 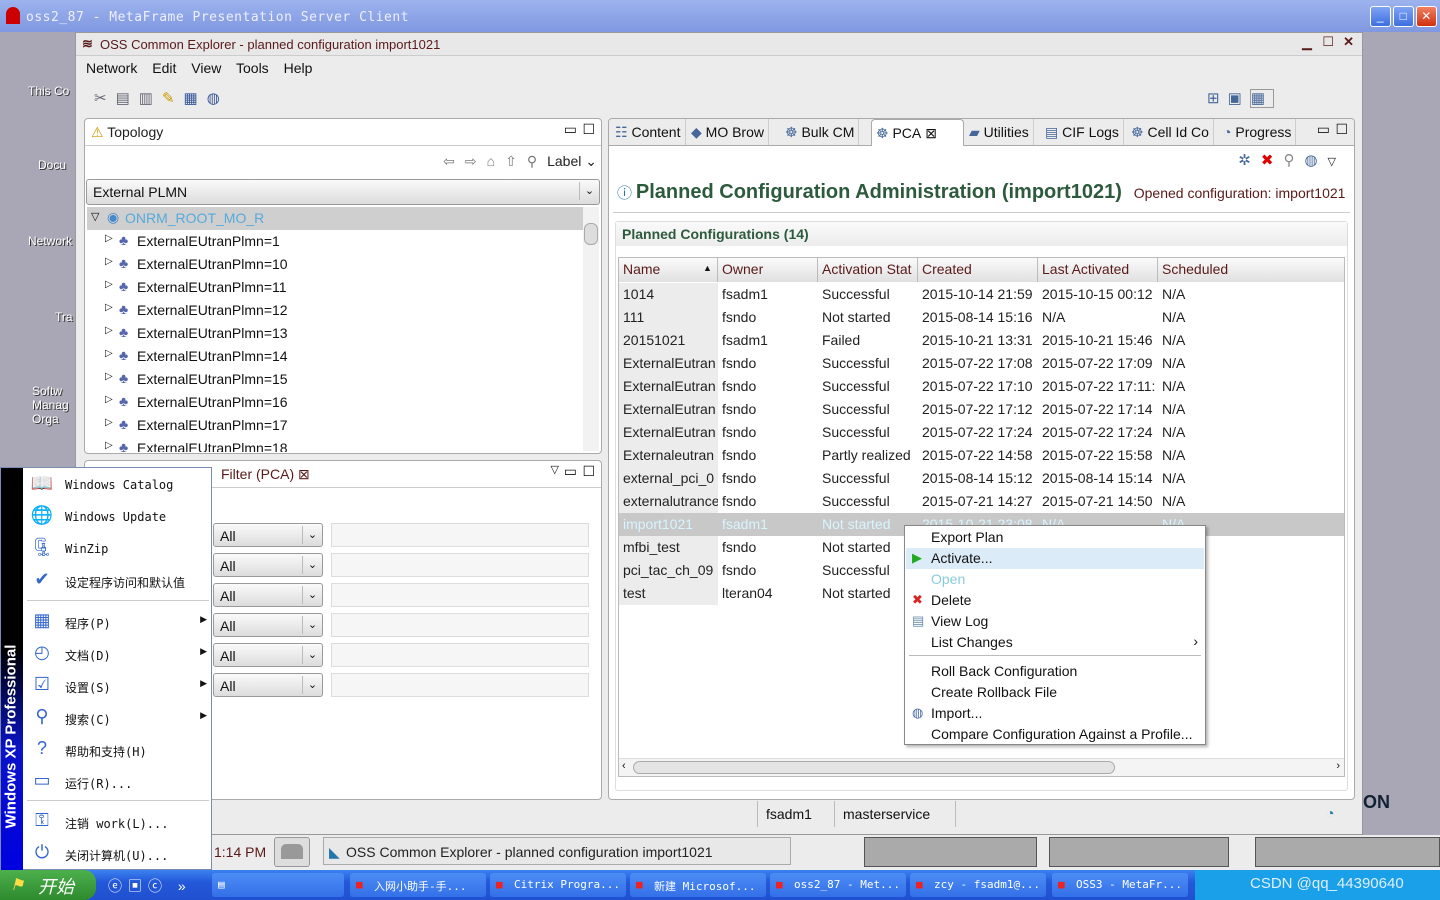 What do you see at coordinates (48, 91) in the screenshot?
I see `desktop-icon-computer: This Co` at bounding box center [48, 91].